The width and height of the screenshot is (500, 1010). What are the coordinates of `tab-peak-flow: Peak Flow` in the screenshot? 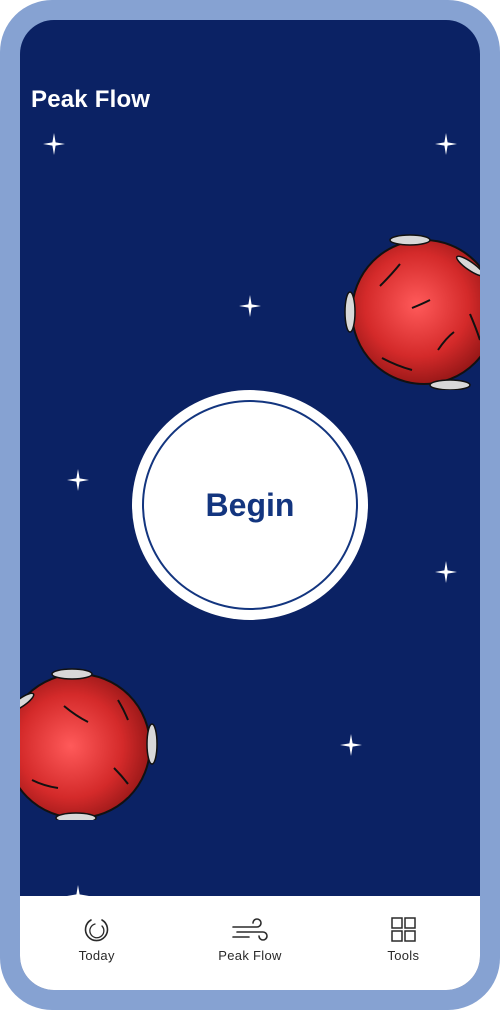 It's located at (249, 943).